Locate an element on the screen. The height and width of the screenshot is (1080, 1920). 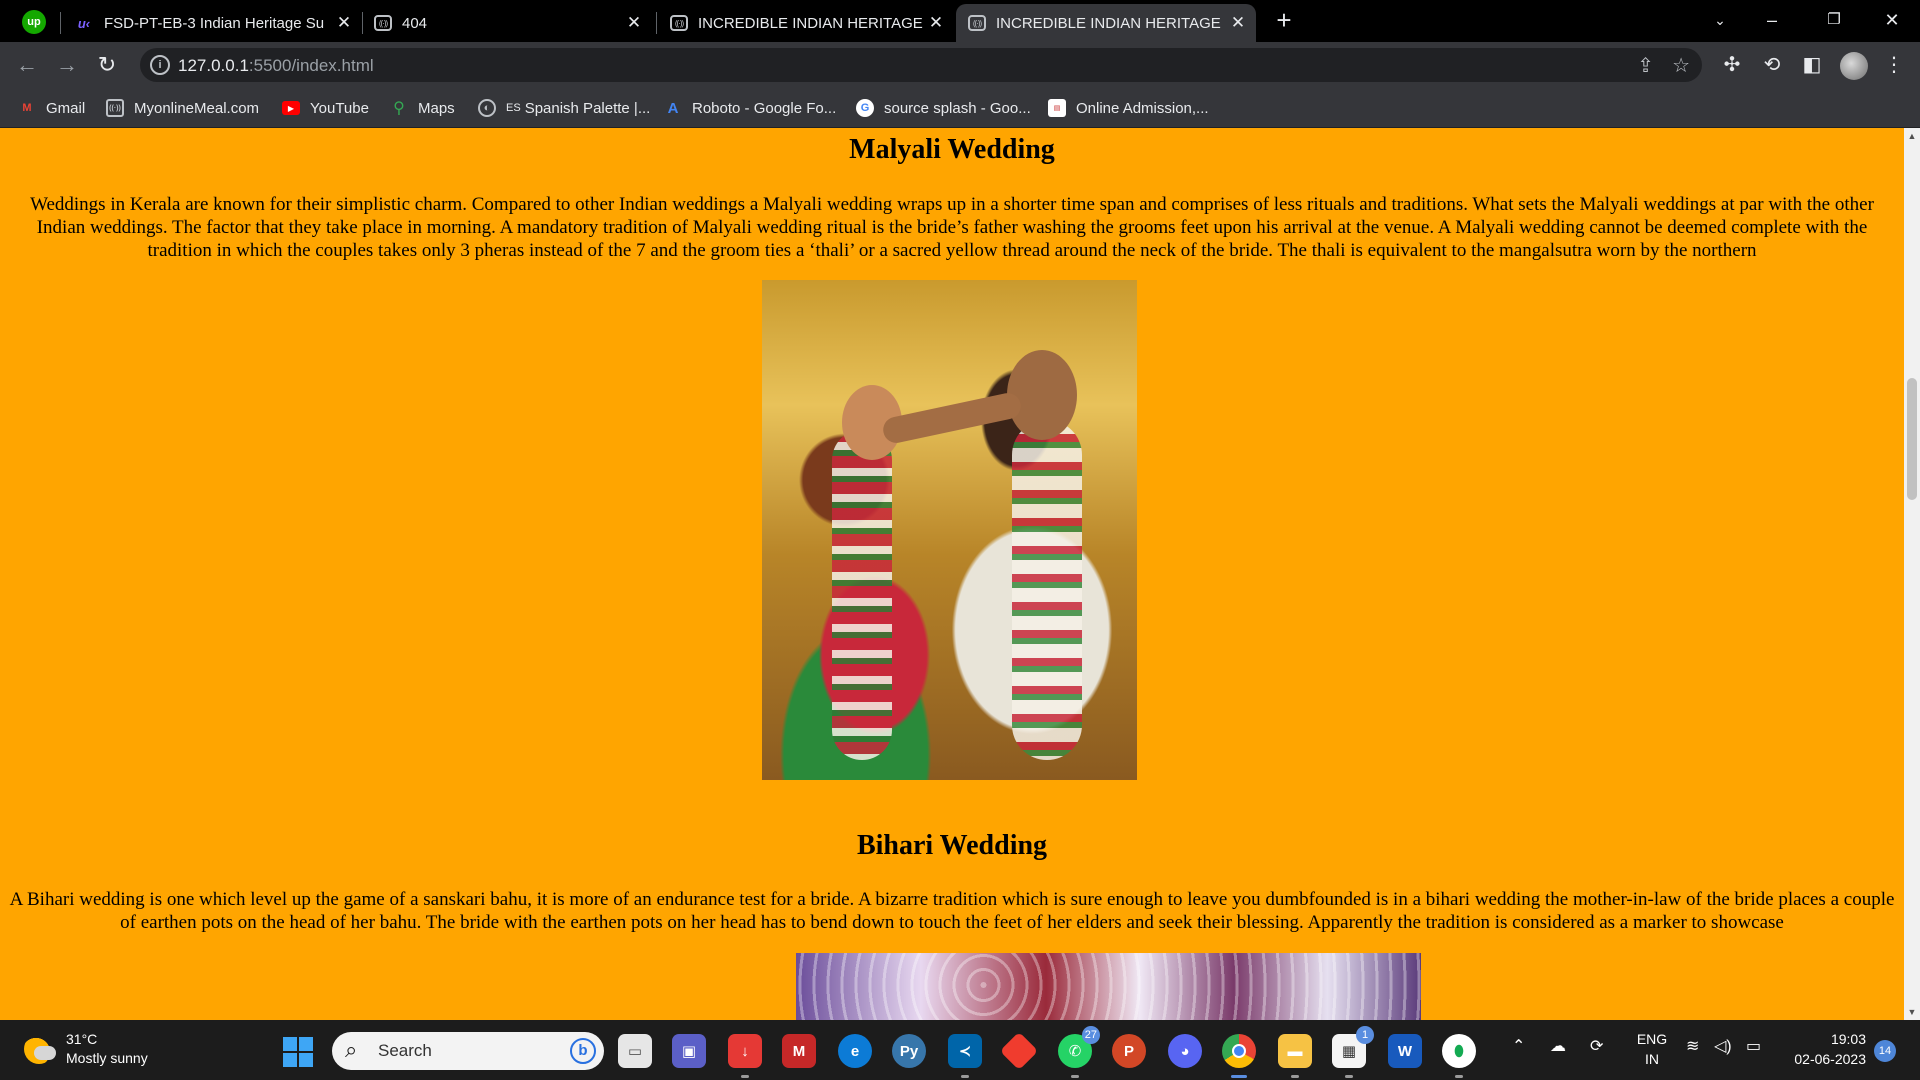
tab-fsd-indian-heritage: u‹ FSD-PT-EB-3 Indian Heritage Sub ✕ is located at coordinates (212, 23).